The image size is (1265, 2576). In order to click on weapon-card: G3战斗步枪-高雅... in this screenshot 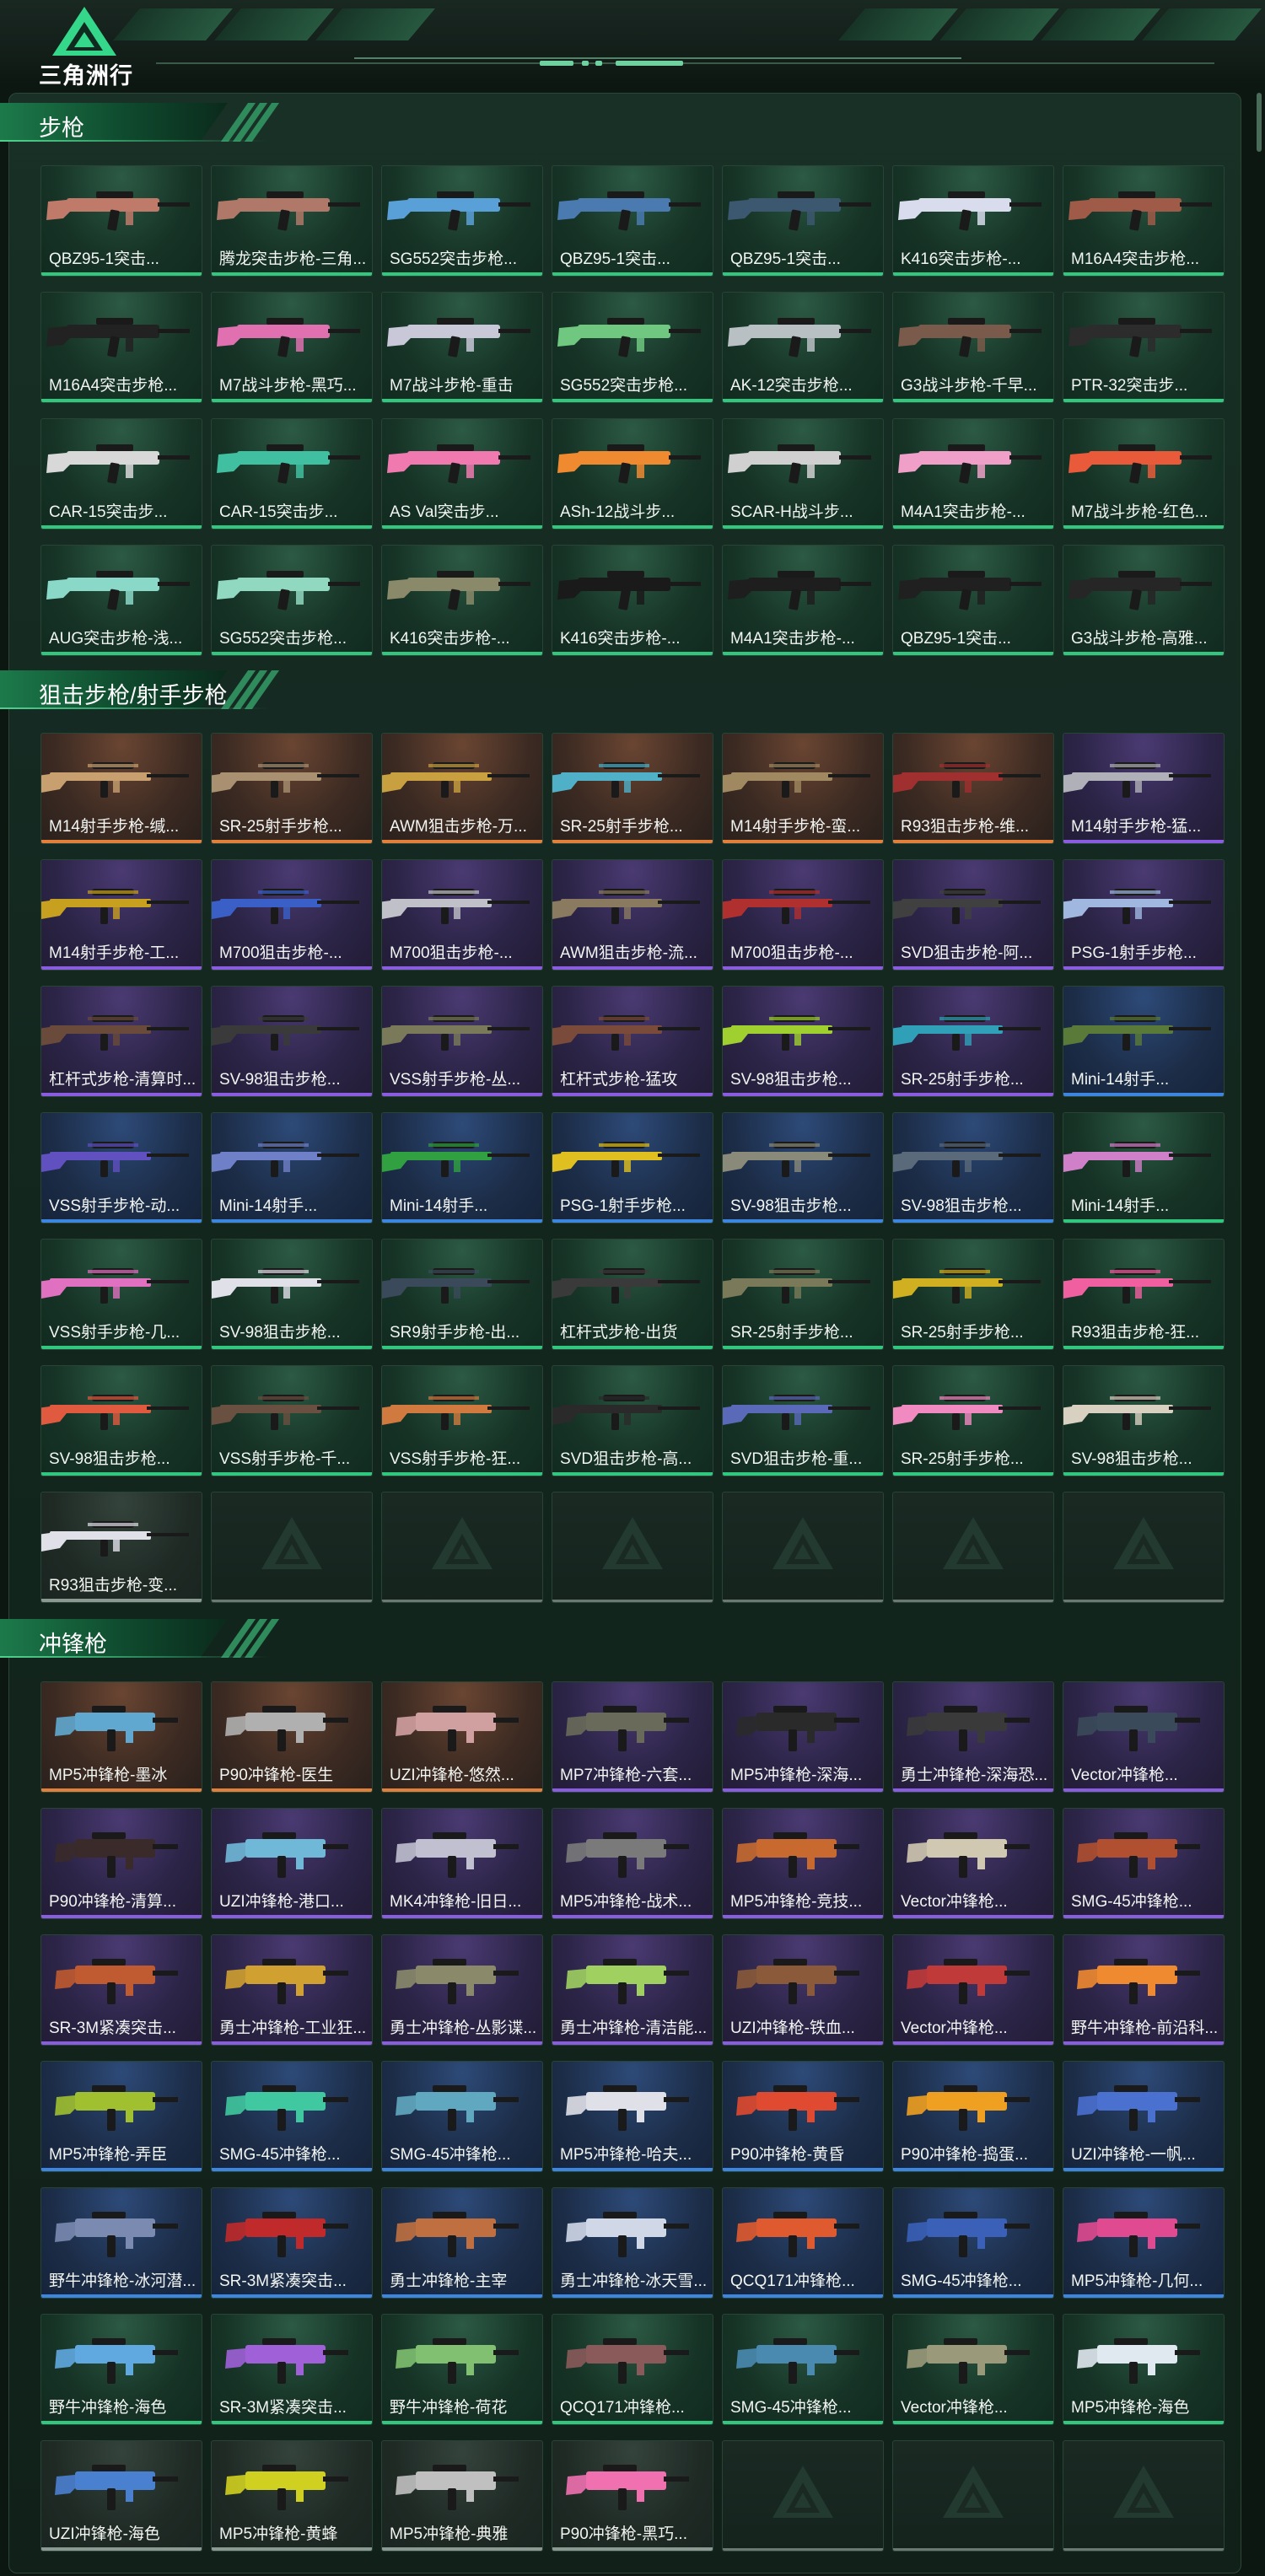, I will do `click(1144, 600)`.